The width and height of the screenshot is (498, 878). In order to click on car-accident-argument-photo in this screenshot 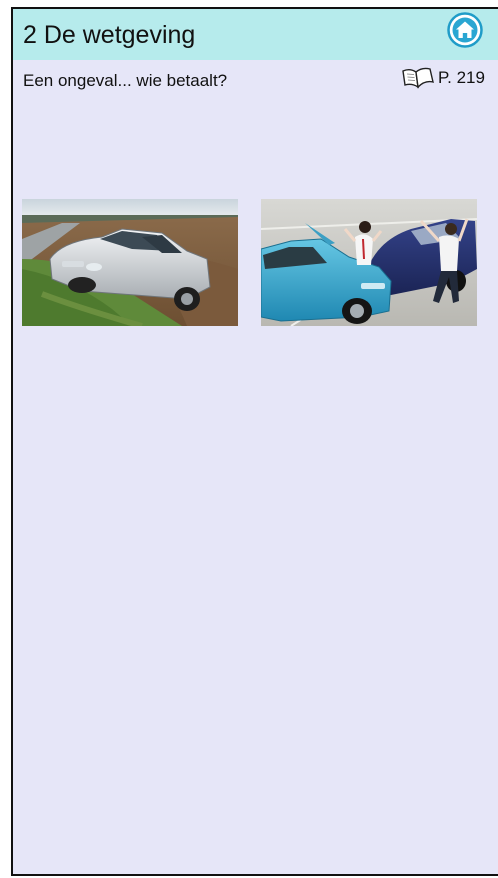, I will do `click(369, 262)`.